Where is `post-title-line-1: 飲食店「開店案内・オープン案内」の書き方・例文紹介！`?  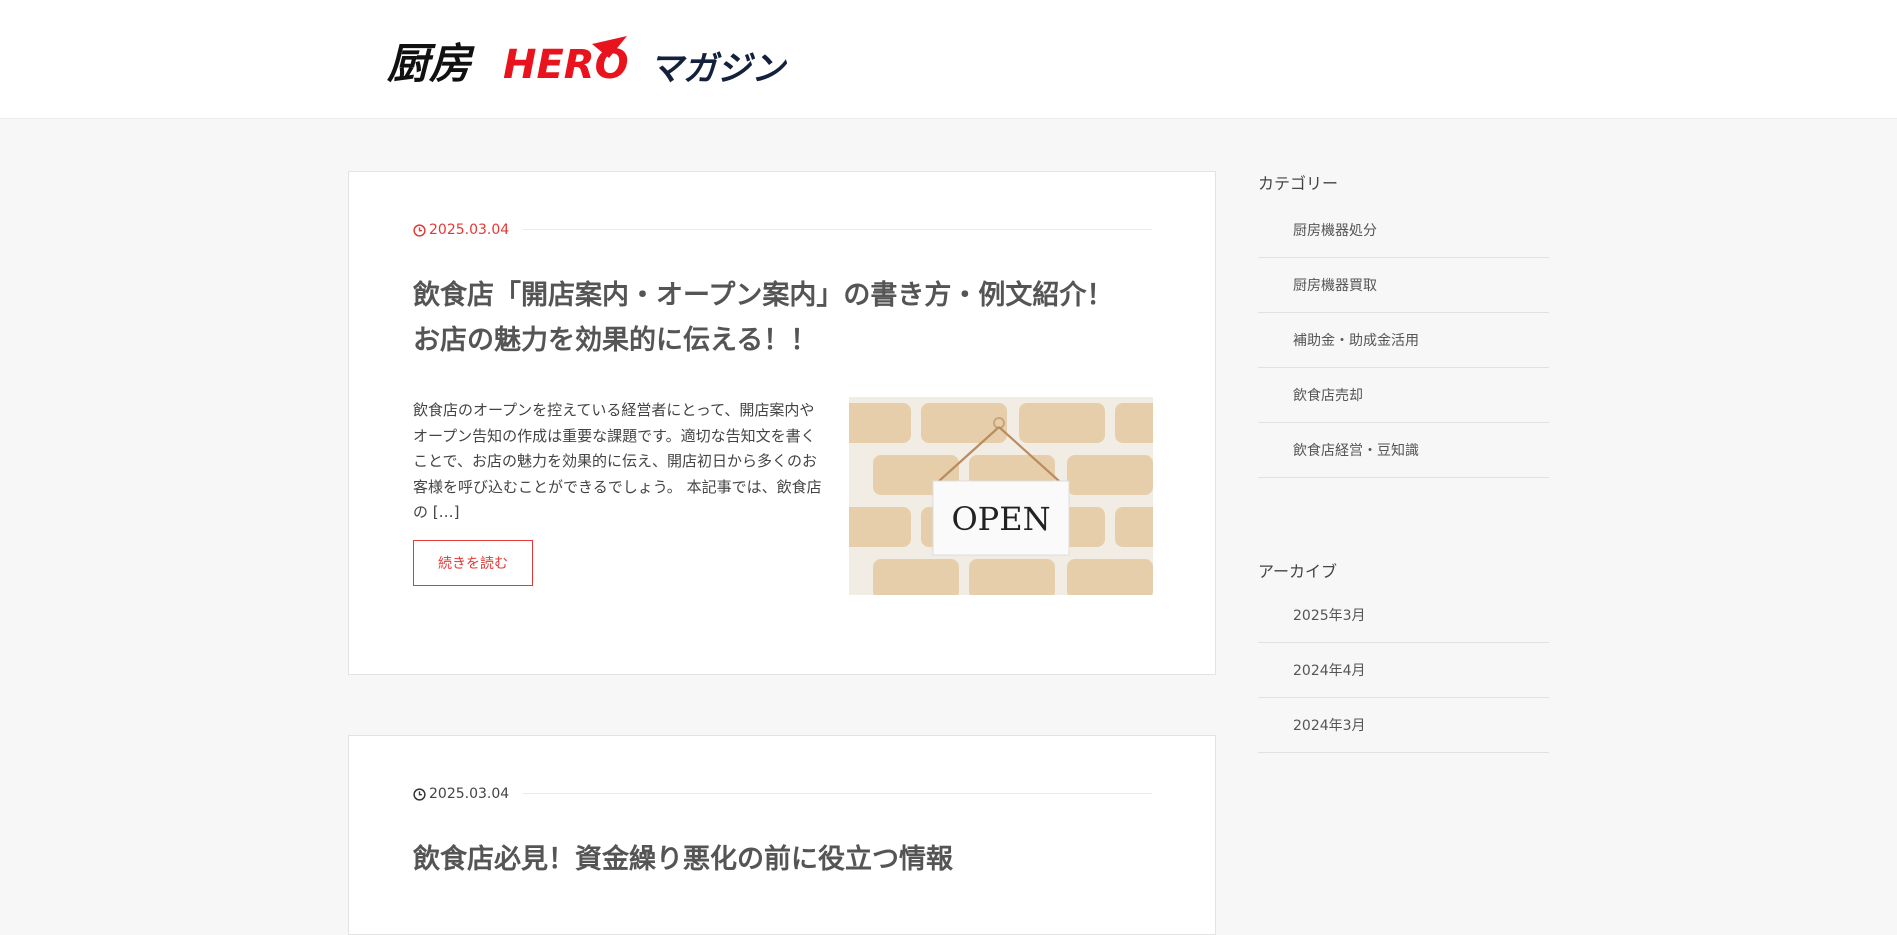 post-title-line-1: 飲食店「開店案内・オープン案内」の書き方・例文紹介！ is located at coordinates (763, 295).